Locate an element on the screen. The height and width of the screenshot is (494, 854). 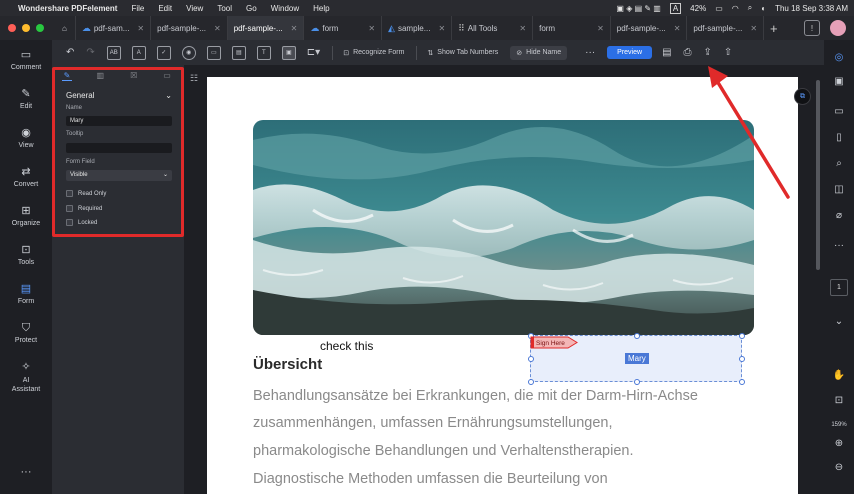
new-tab-button: + is located at coordinates (774, 28).